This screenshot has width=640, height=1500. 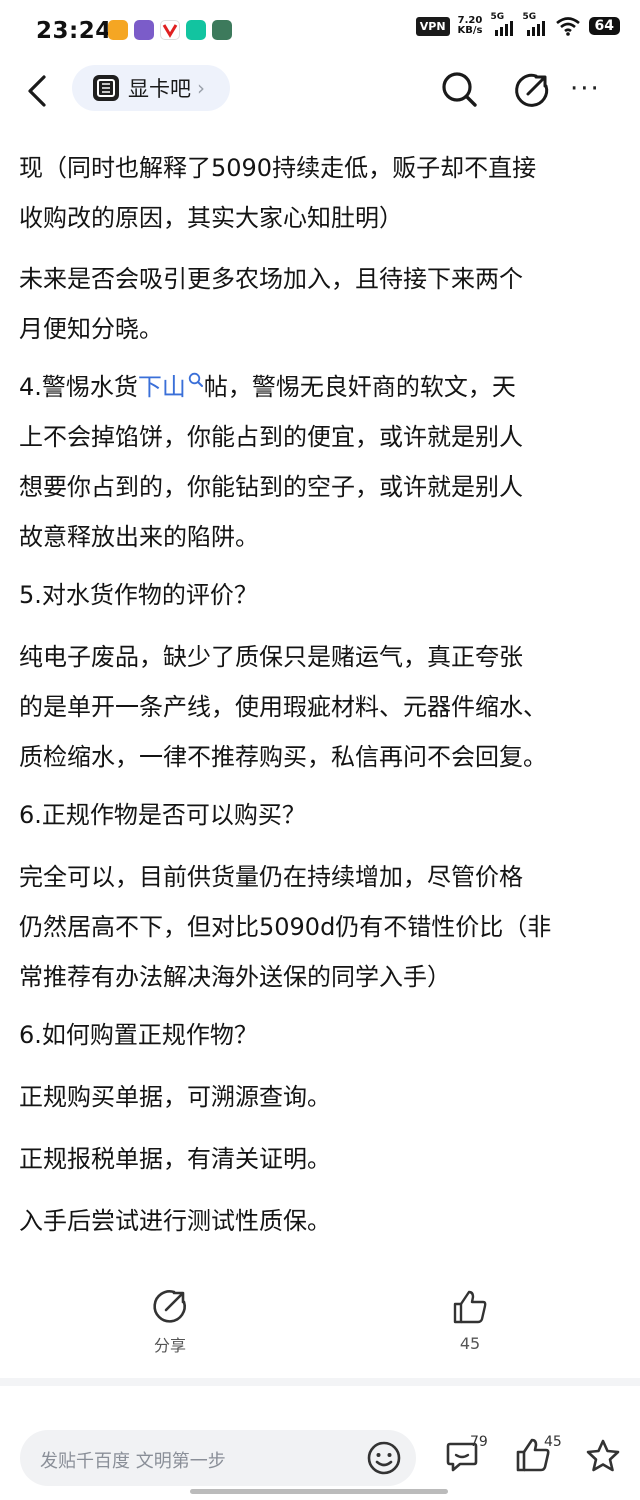 What do you see at coordinates (283, 707) in the screenshot?
I see `post-line: 的是单开一条产线，使用瑕疵材料、元器件缩水、` at bounding box center [283, 707].